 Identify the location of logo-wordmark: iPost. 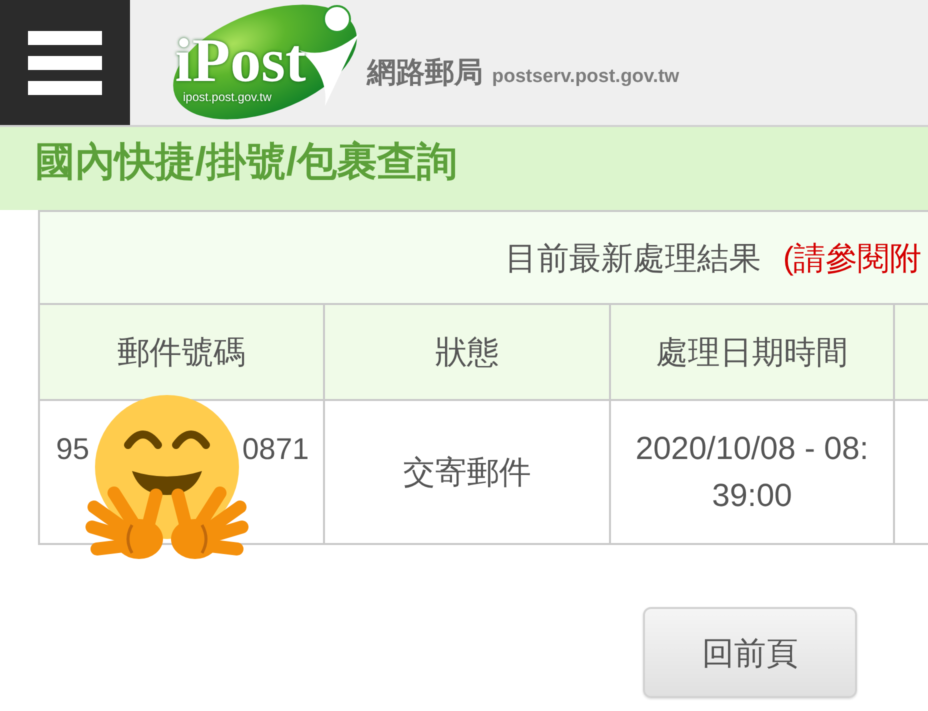
(240, 61).